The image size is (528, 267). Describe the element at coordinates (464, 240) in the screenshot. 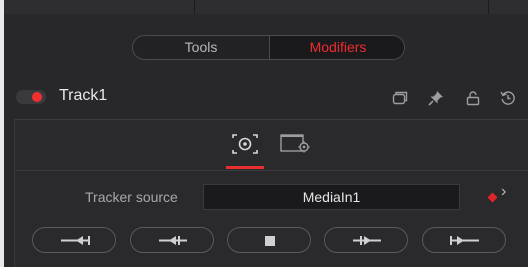

I see `track-to-end-button` at that location.